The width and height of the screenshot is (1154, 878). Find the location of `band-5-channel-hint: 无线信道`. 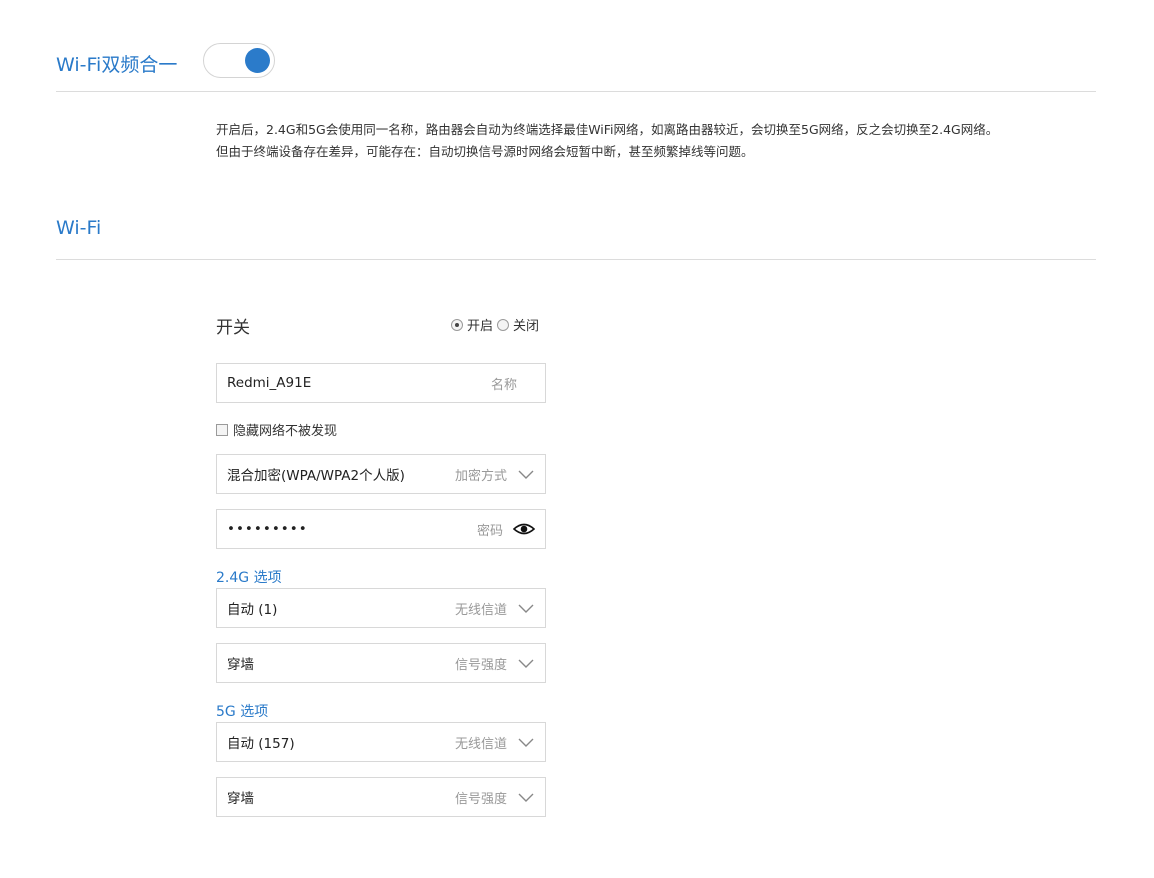

band-5-channel-hint: 无线信道 is located at coordinates (480, 744).